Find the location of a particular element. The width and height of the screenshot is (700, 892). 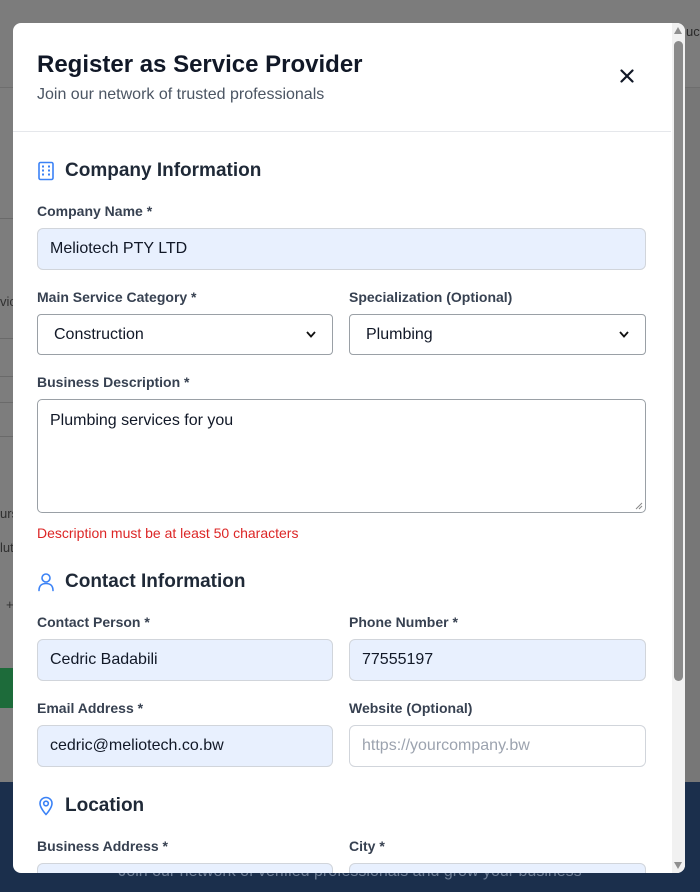

phone-label: Phone Number * is located at coordinates (403, 622).